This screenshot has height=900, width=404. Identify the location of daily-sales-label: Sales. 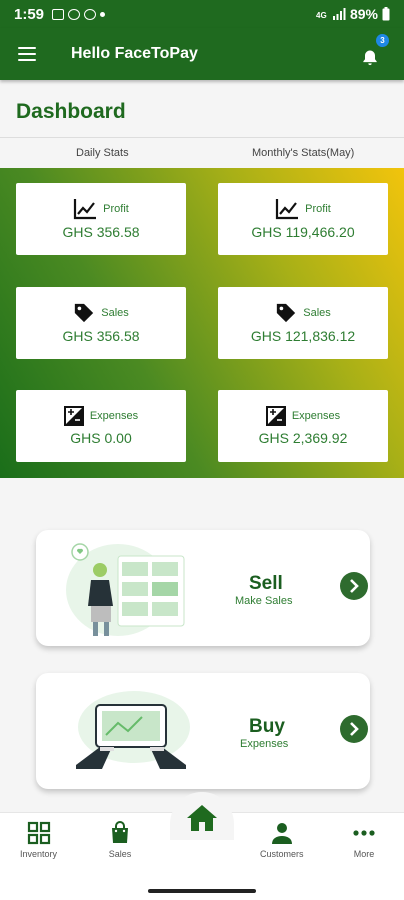
(115, 313).